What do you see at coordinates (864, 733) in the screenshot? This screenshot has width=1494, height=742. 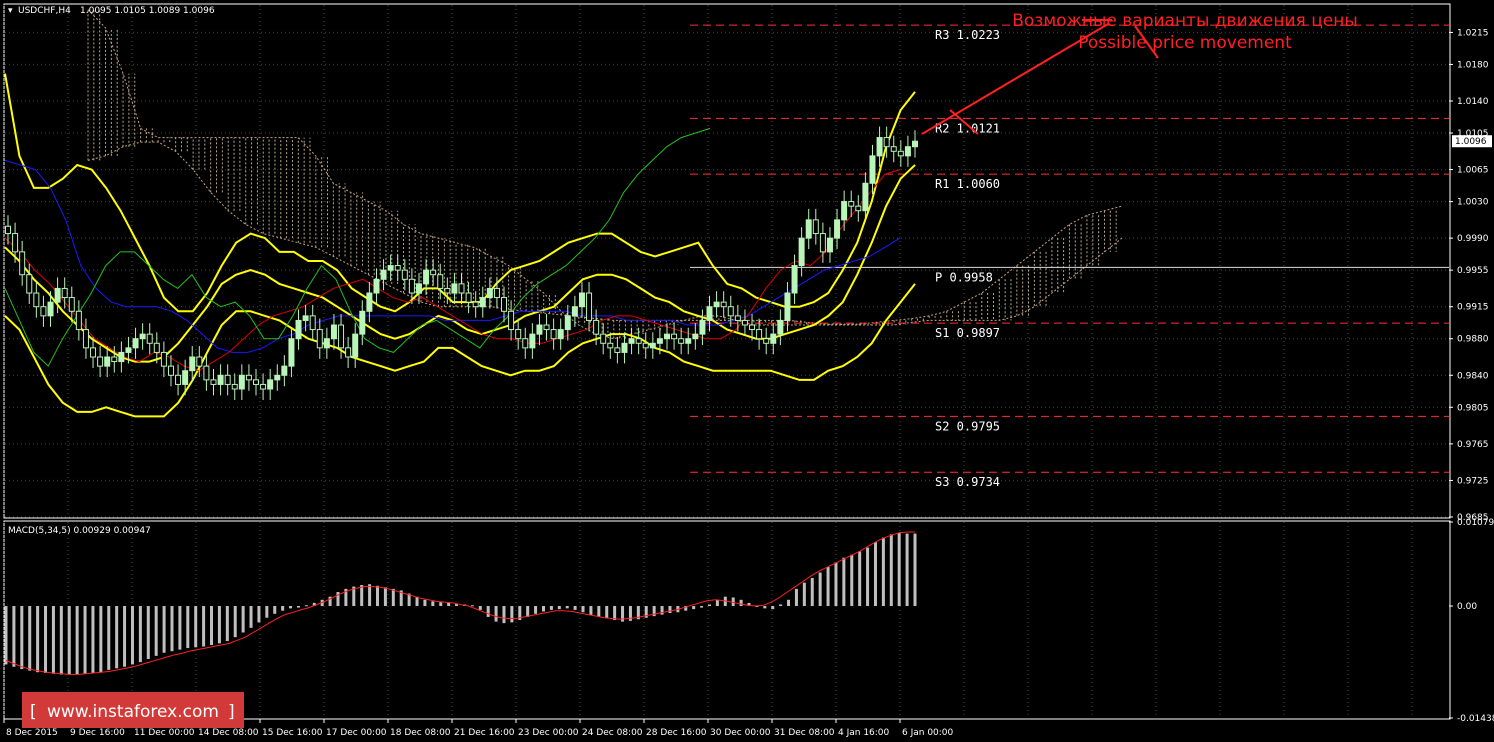 I see `x-tick-label: 4 Jan 16:00` at bounding box center [864, 733].